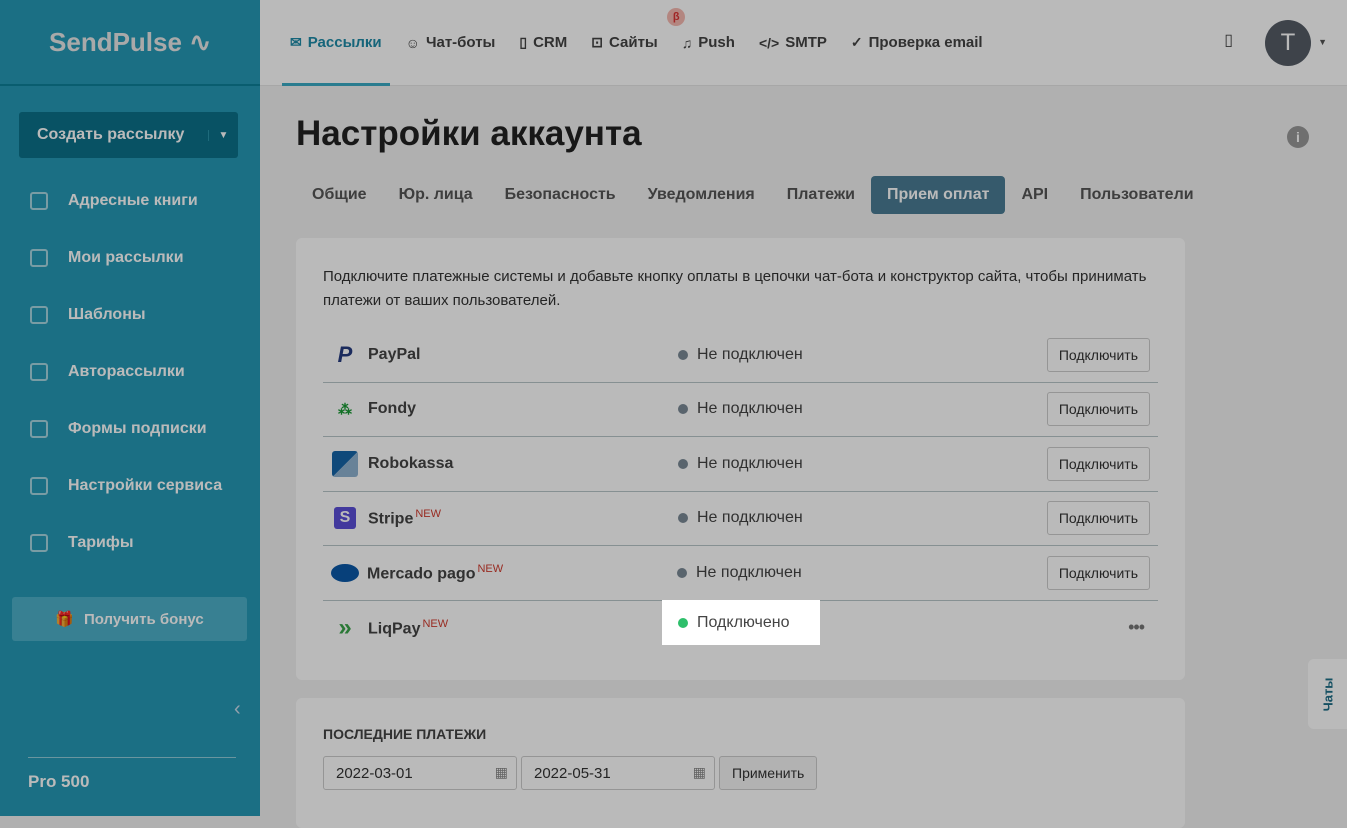  What do you see at coordinates (683, 622) in the screenshot?
I see `status-dot-connected` at bounding box center [683, 622].